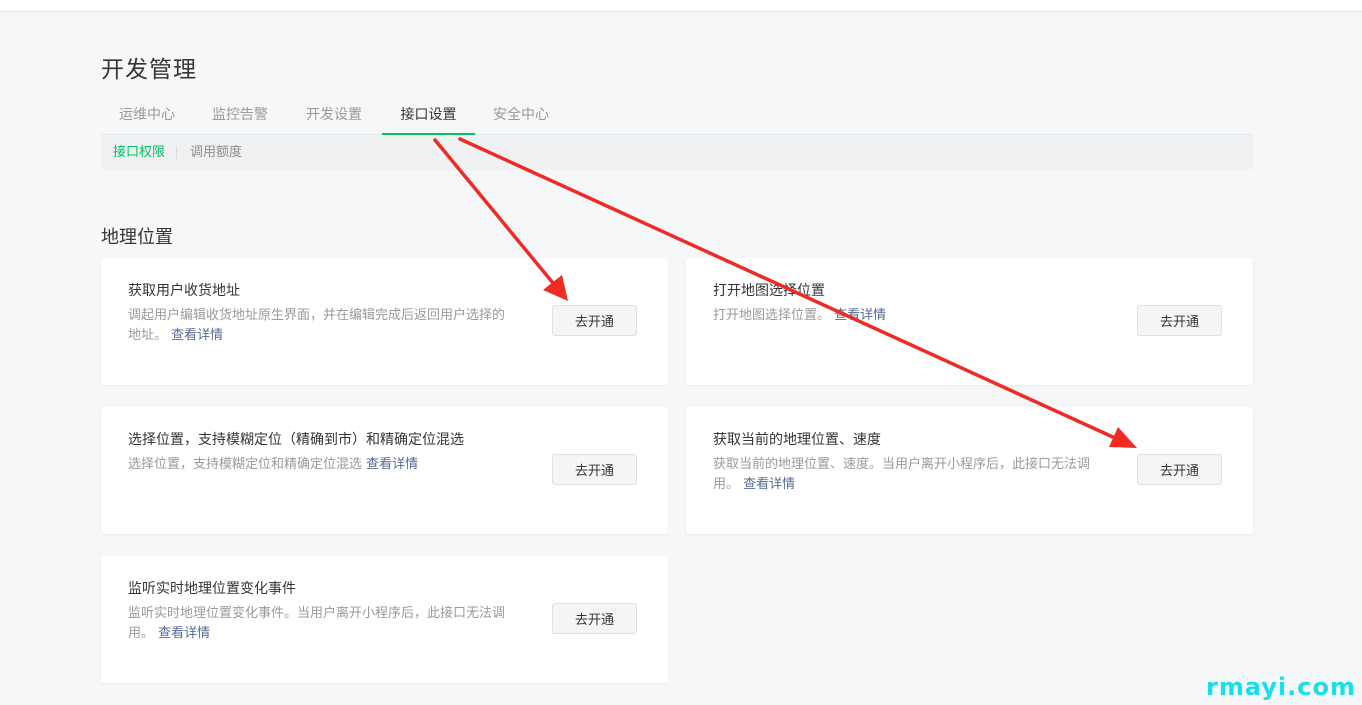  What do you see at coordinates (323, 624) in the screenshot?
I see `card-description: 监听实时地理位置变化事件。当用户离开小程序后，此接口无法调用。 查看详情` at bounding box center [323, 624].